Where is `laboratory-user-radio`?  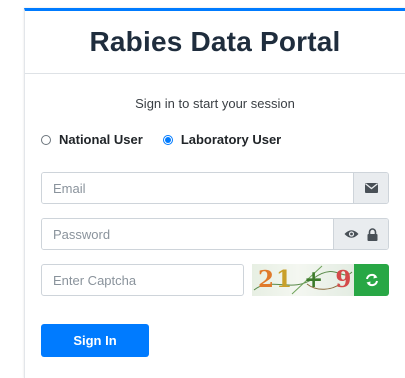 laboratory-user-radio is located at coordinates (167, 139).